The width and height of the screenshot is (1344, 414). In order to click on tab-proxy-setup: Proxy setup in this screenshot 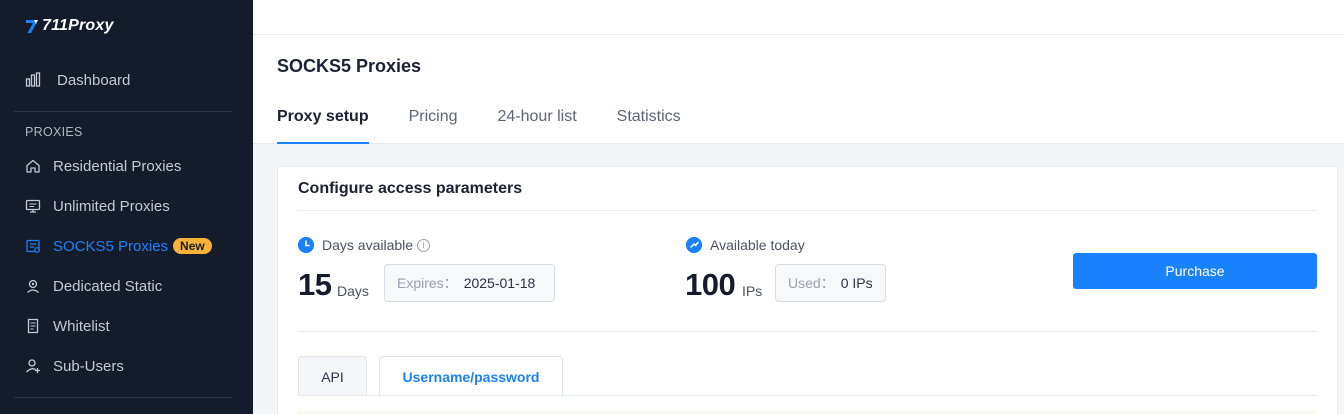, I will do `click(323, 126)`.